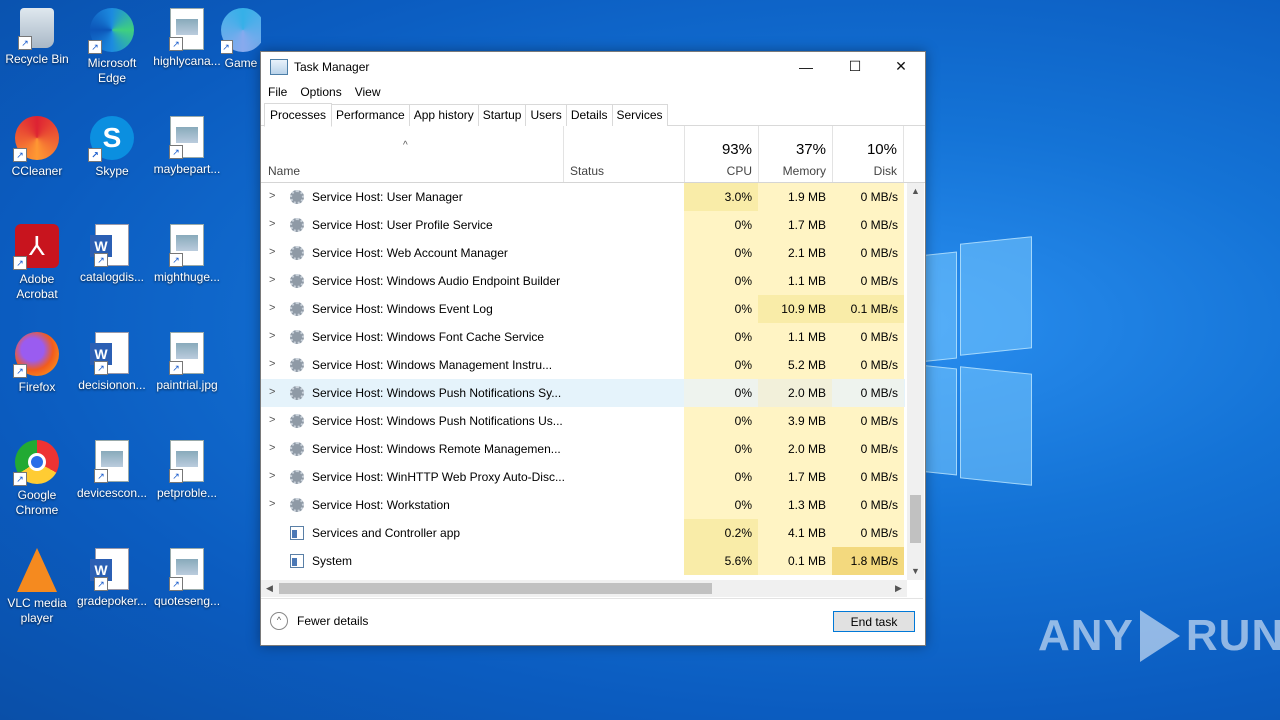 The image size is (1280, 720). What do you see at coordinates (915, 381) in the screenshot?
I see `vertical-scrollbar: ▲ ▼` at bounding box center [915, 381].